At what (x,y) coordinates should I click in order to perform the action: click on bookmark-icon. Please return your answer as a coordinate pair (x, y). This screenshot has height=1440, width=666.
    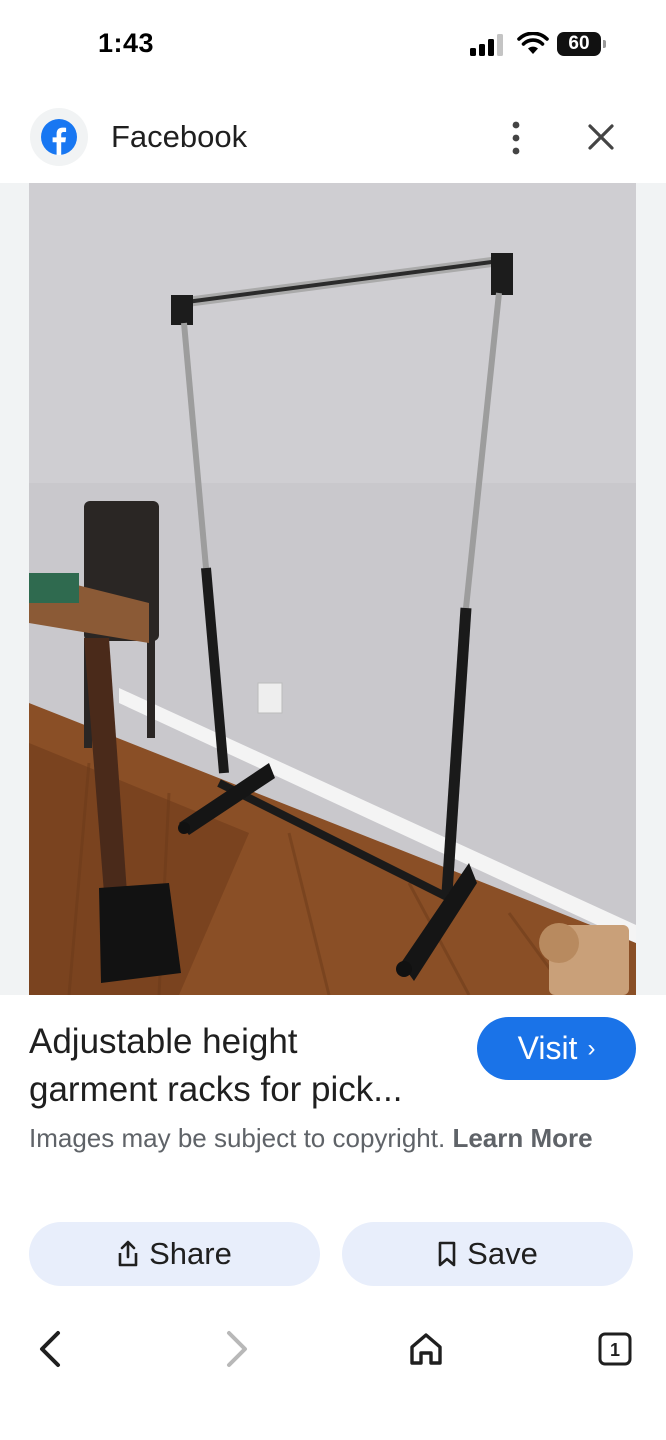
    Looking at the image, I should click on (447, 1254).